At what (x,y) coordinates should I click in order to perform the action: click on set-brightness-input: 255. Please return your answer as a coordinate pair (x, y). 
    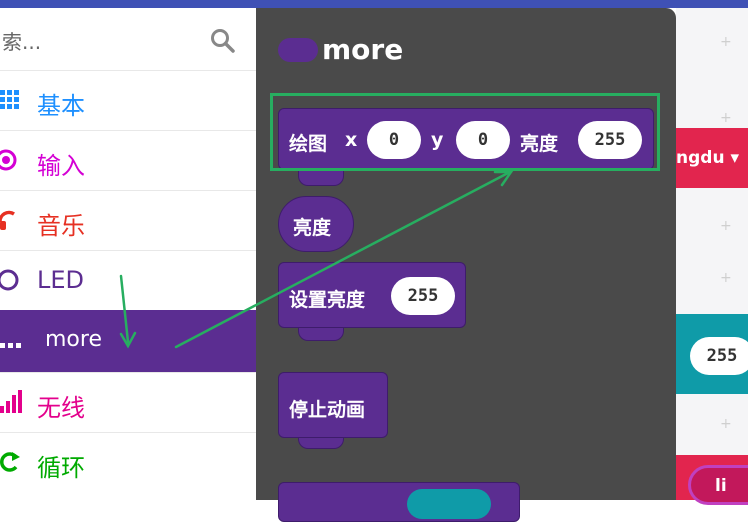
    Looking at the image, I should click on (423, 296).